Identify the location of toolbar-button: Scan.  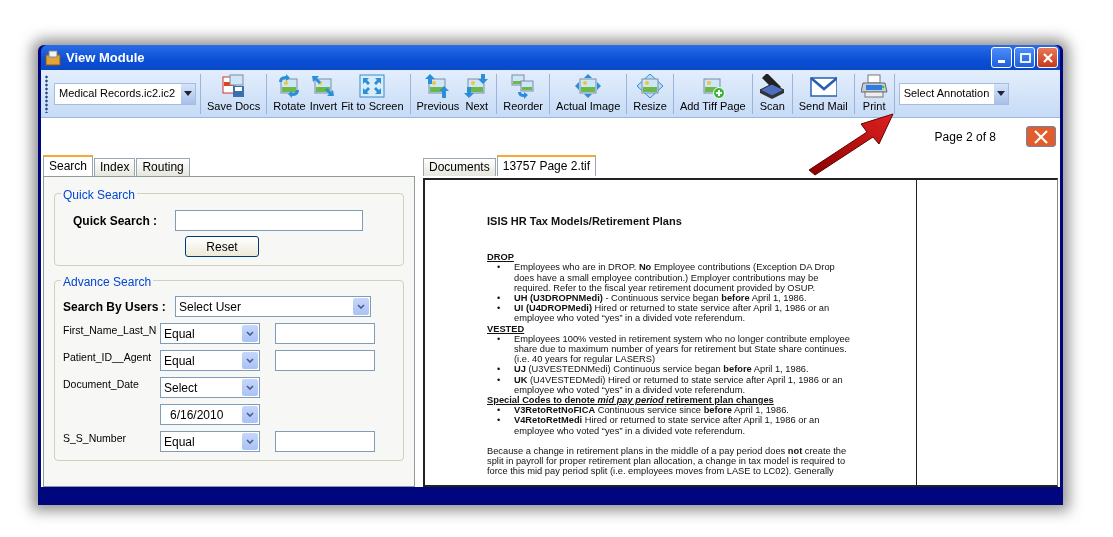
(772, 93).